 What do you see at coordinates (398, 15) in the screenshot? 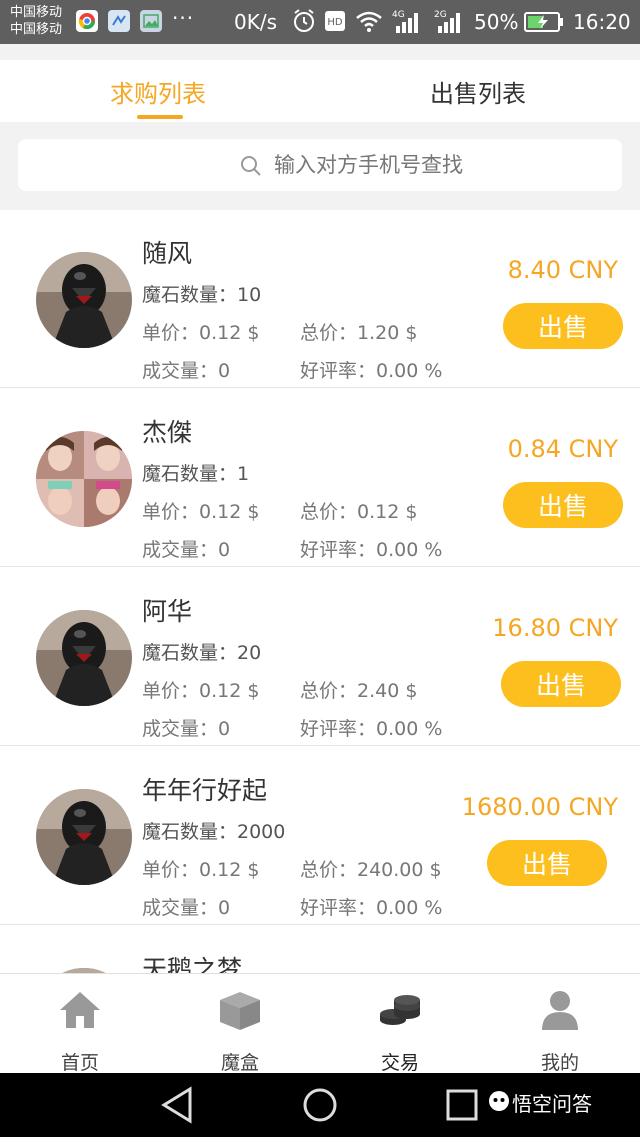
I see `svg-text: 4G` at bounding box center [398, 15].